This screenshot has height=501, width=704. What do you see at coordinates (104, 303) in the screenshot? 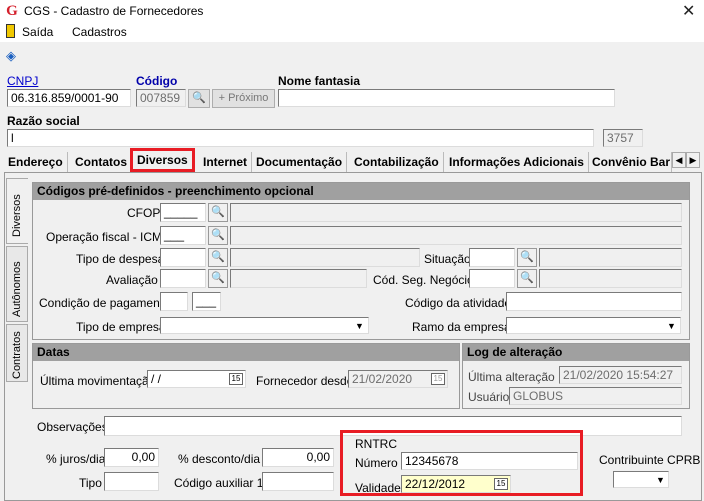
I see `condicao-pagamento-label: Condição de pagamento` at bounding box center [104, 303].